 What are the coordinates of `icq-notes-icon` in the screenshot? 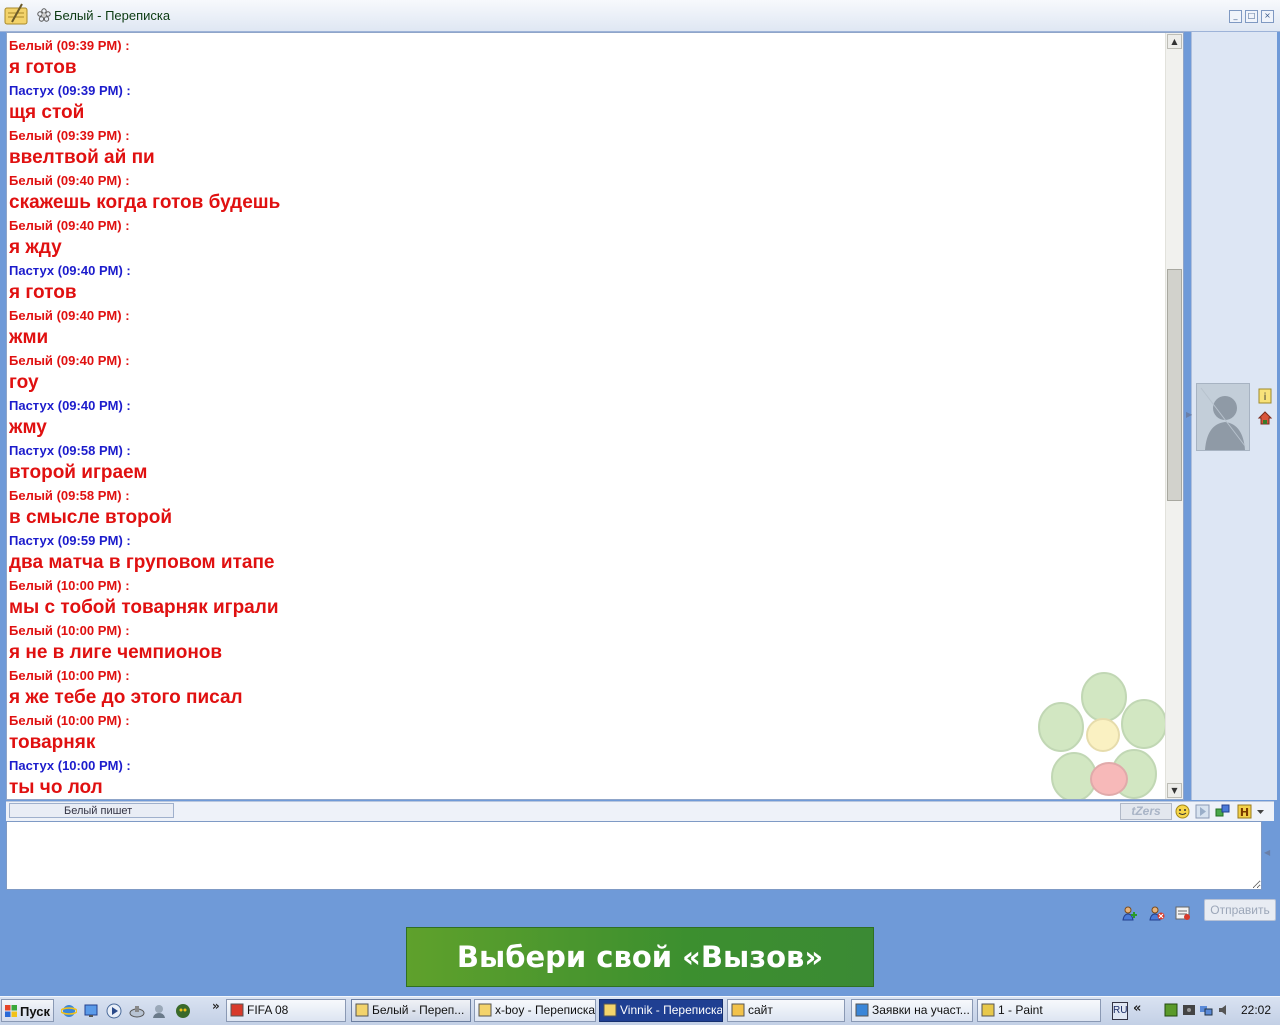 It's located at (17, 15).